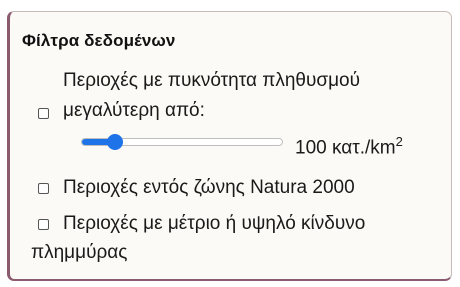 Image resolution: width=460 pixels, height=287 pixels. I want to click on natura-filter-checkbox, so click(43, 188).